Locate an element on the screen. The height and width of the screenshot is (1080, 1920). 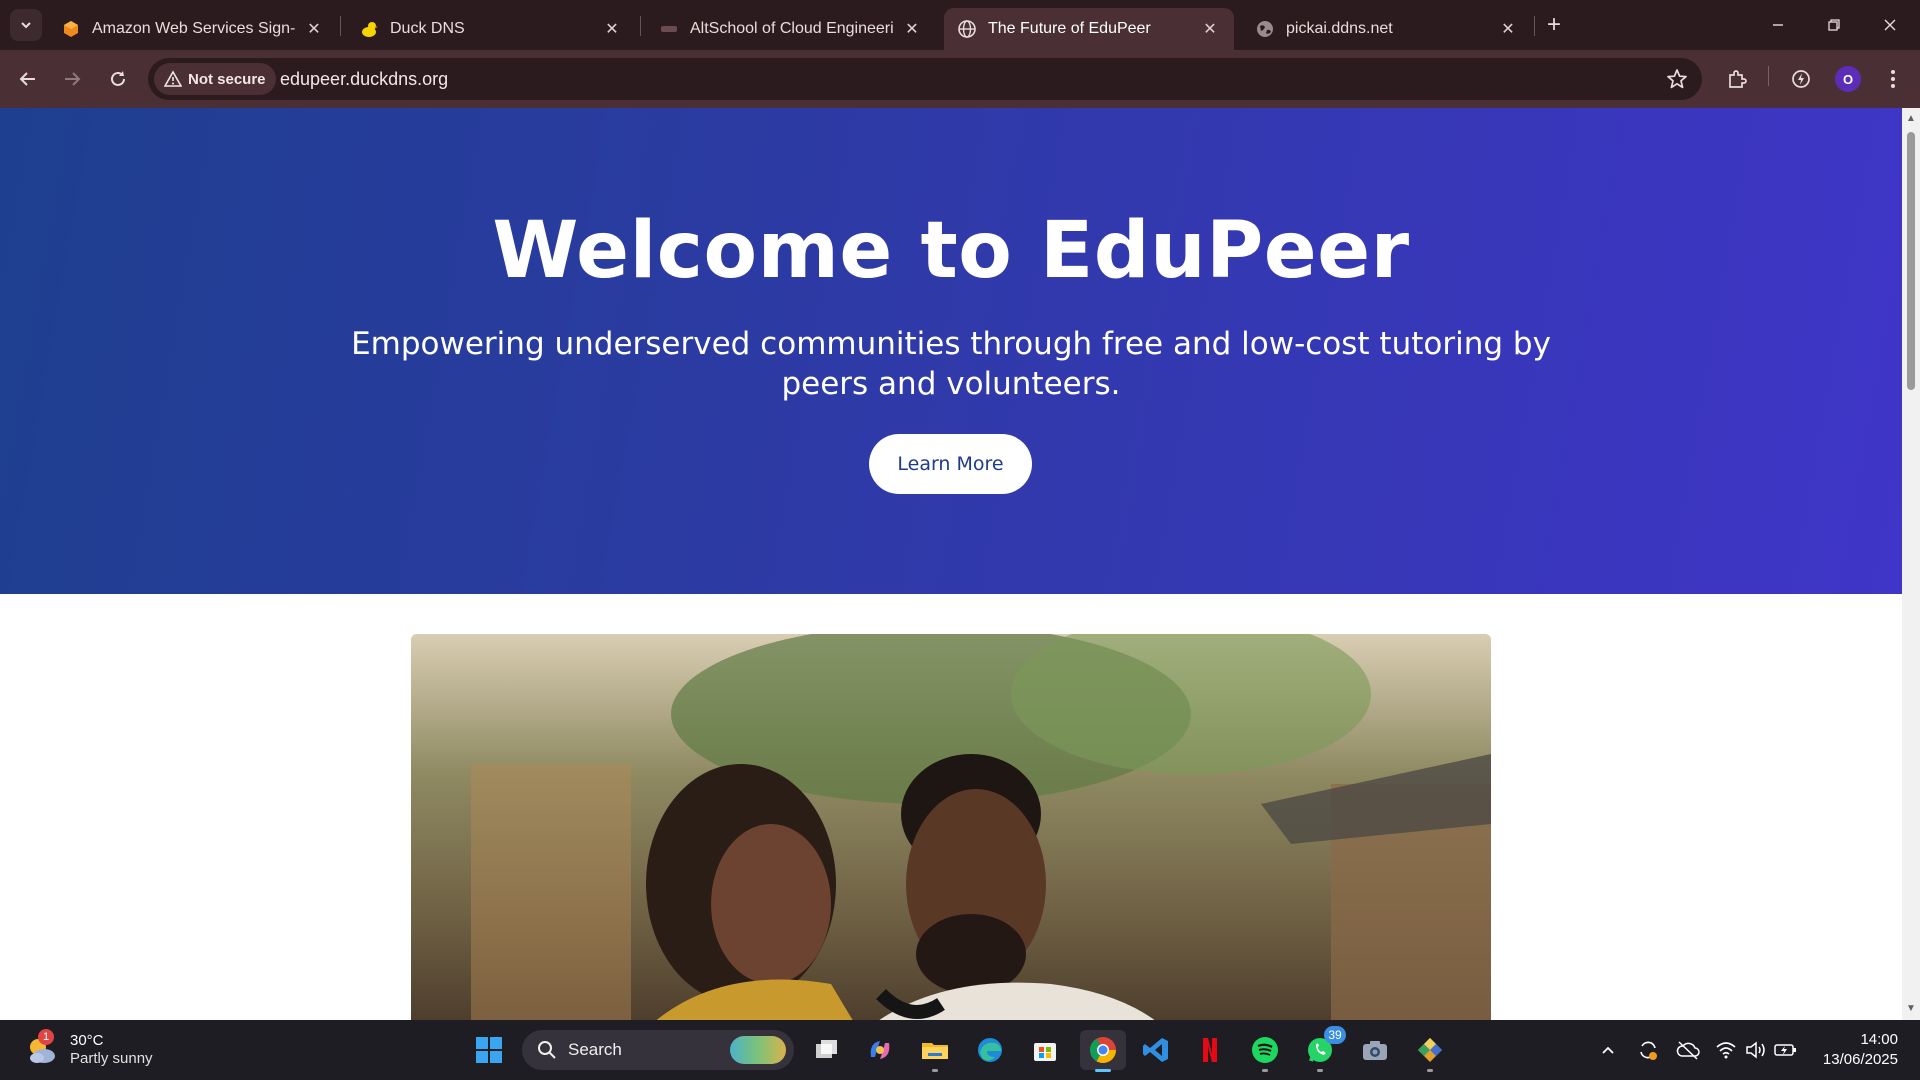
tab-edupeer: The Future of EduPeer ✕ is located at coordinates (1089, 29).